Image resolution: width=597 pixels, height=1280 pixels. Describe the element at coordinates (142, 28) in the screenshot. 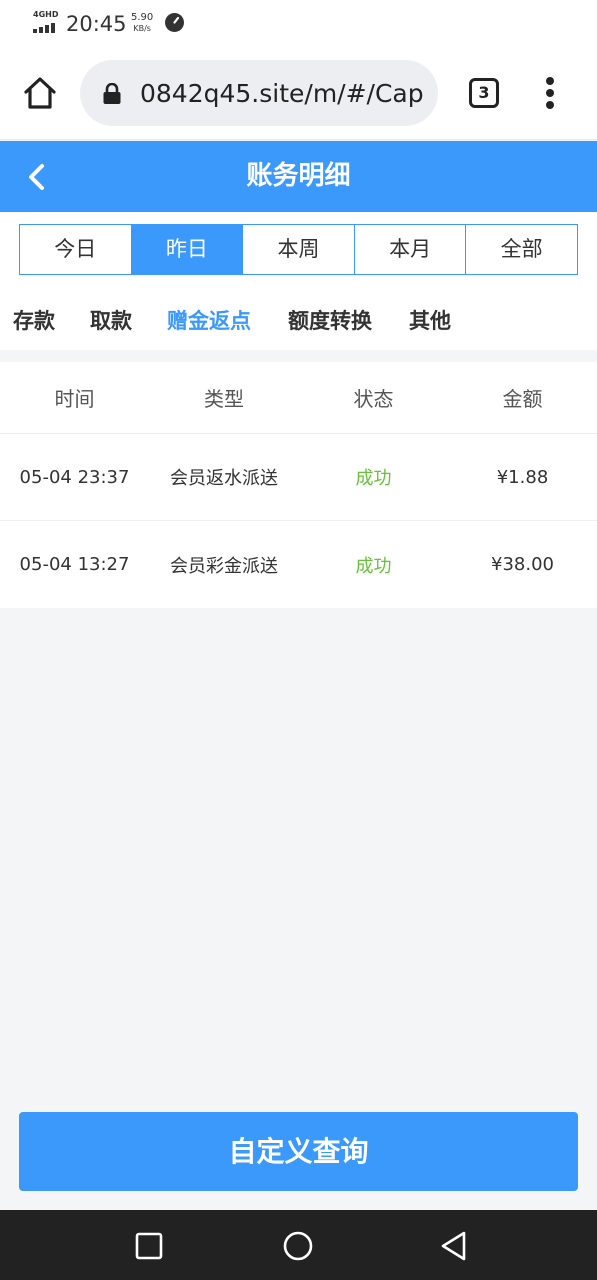

I see `speed-unit: KB/s` at that location.